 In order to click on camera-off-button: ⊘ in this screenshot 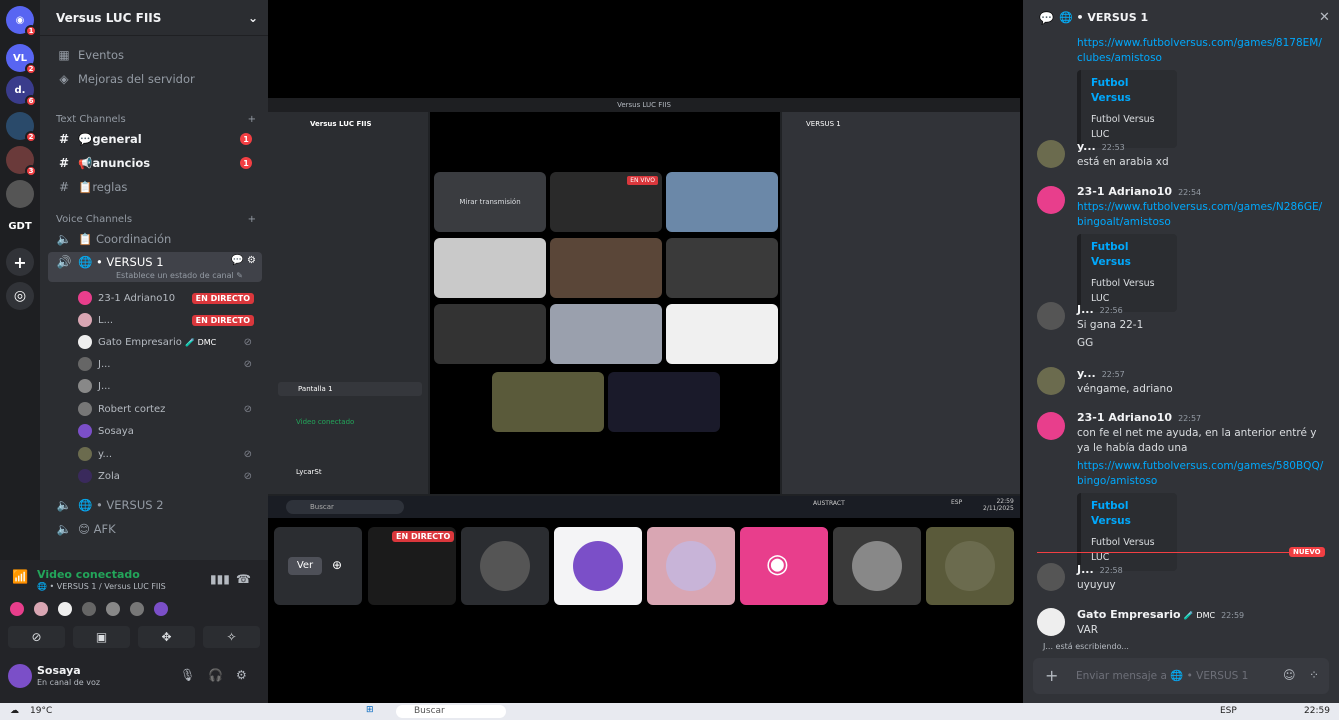, I will do `click(36, 637)`.